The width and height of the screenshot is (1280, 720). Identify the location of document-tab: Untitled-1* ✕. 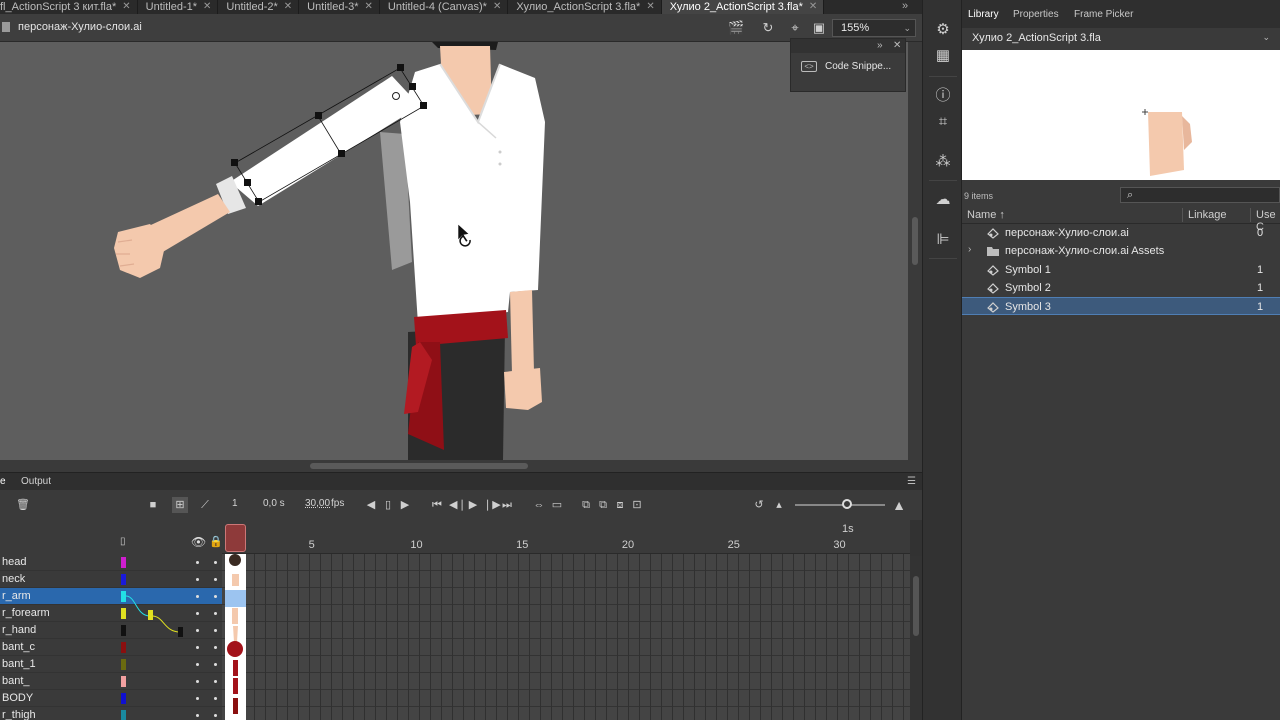
(178, 7).